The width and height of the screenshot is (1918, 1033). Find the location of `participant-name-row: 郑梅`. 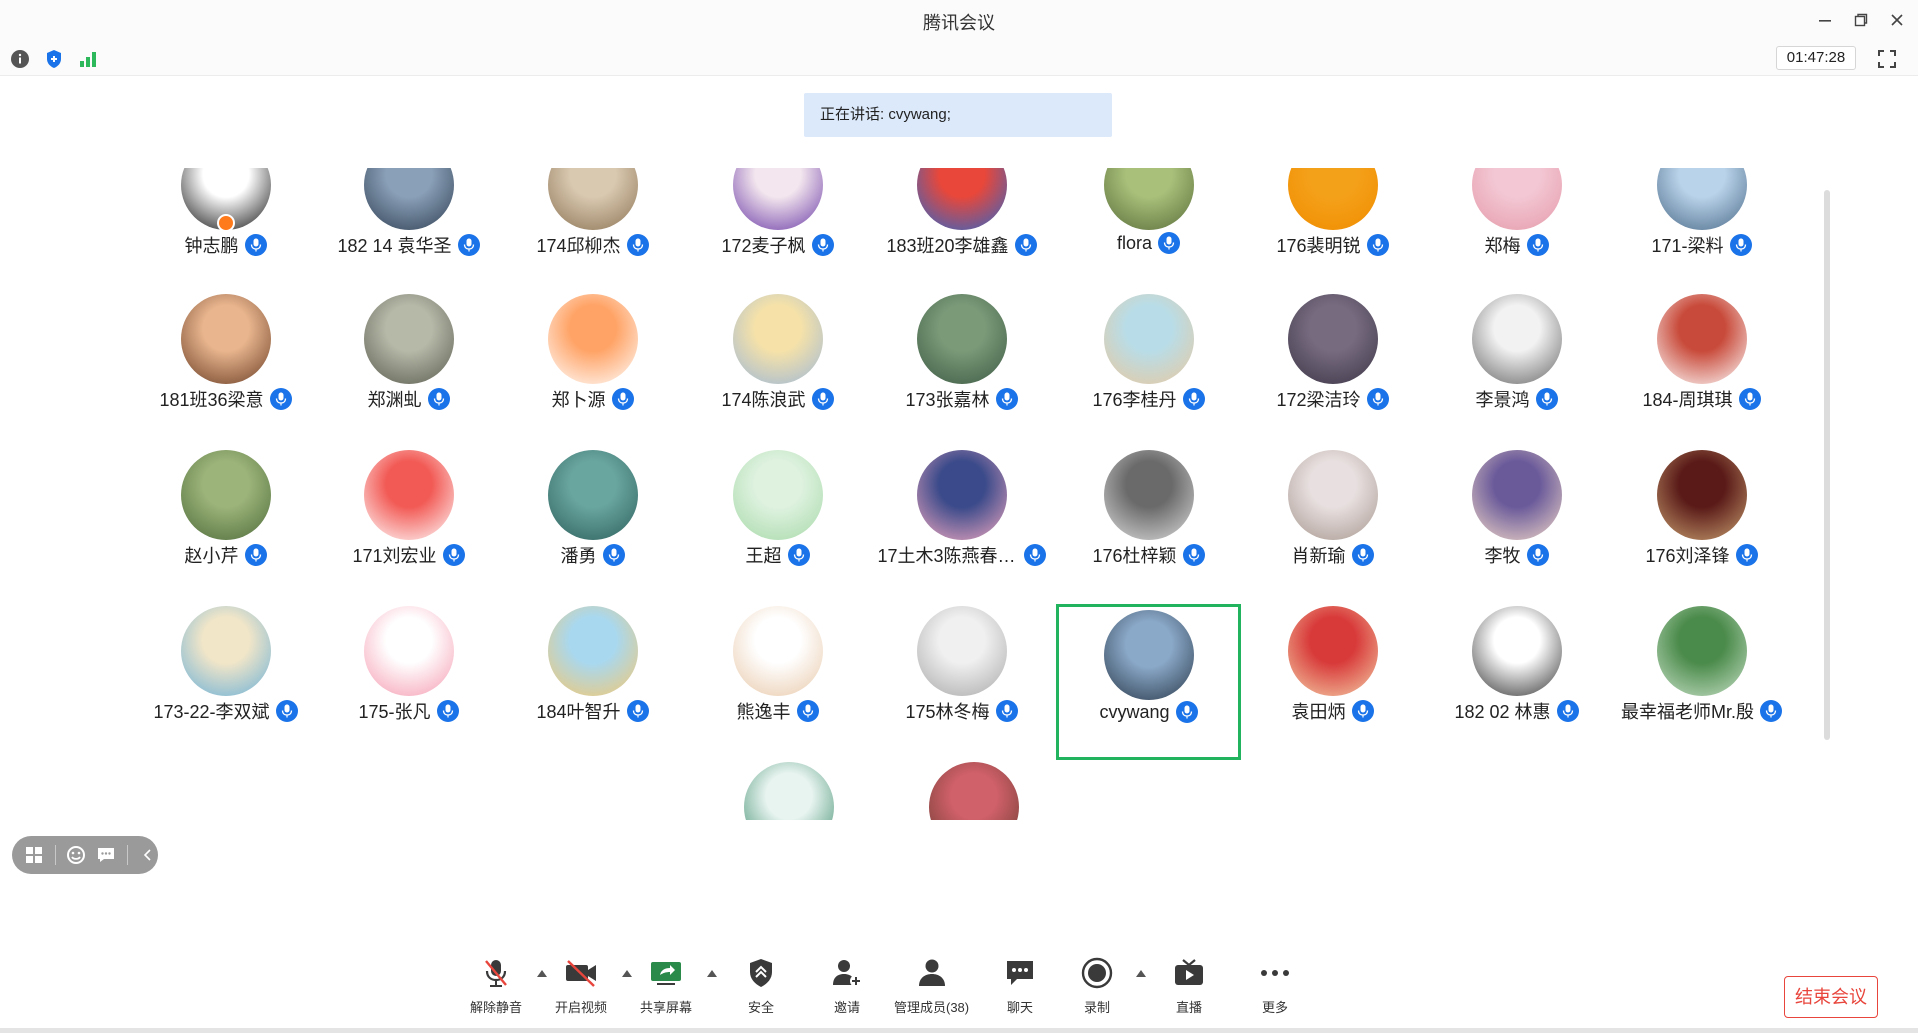

participant-name-row: 郑梅 is located at coordinates (1516, 245).